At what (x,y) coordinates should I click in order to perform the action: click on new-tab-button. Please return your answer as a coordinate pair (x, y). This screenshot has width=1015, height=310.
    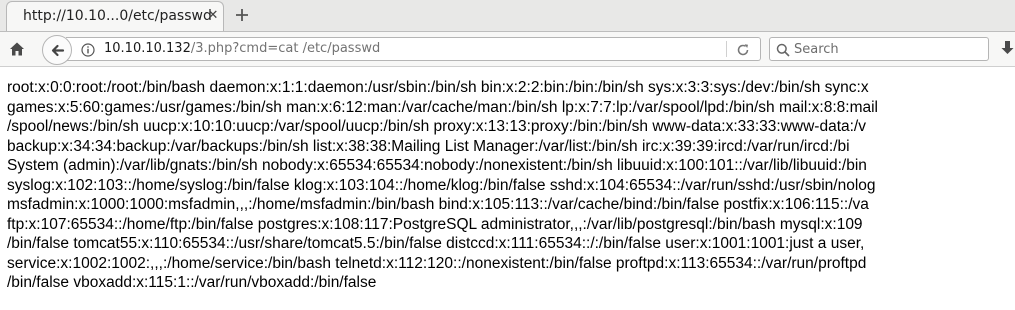
    Looking at the image, I should click on (242, 15).